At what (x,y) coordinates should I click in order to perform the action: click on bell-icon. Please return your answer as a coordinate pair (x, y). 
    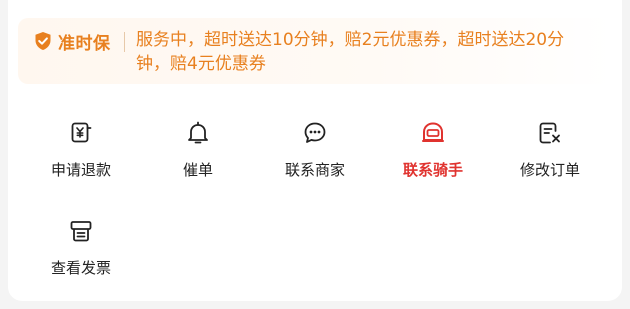
    Looking at the image, I should click on (198, 132).